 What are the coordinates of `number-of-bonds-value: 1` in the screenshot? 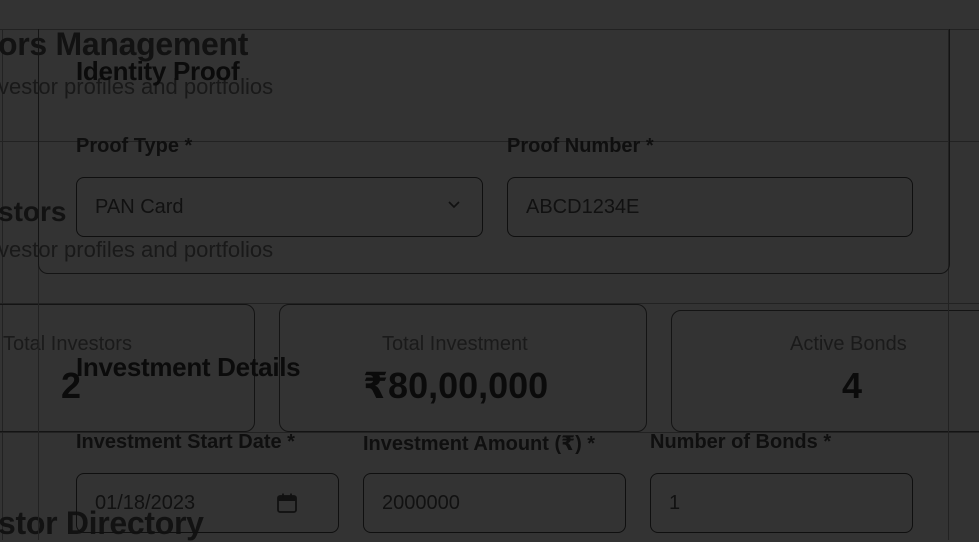 It's located at (675, 502).